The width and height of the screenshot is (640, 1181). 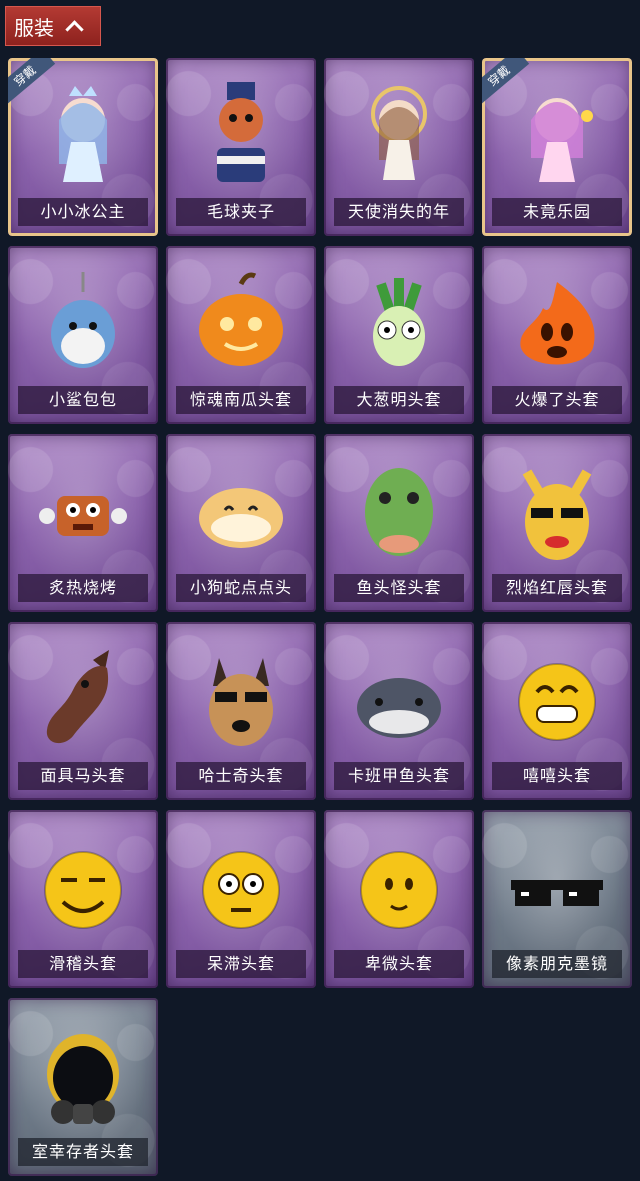 I want to click on outfit-card: 惊魂南瓜头套, so click(x=241, y=335).